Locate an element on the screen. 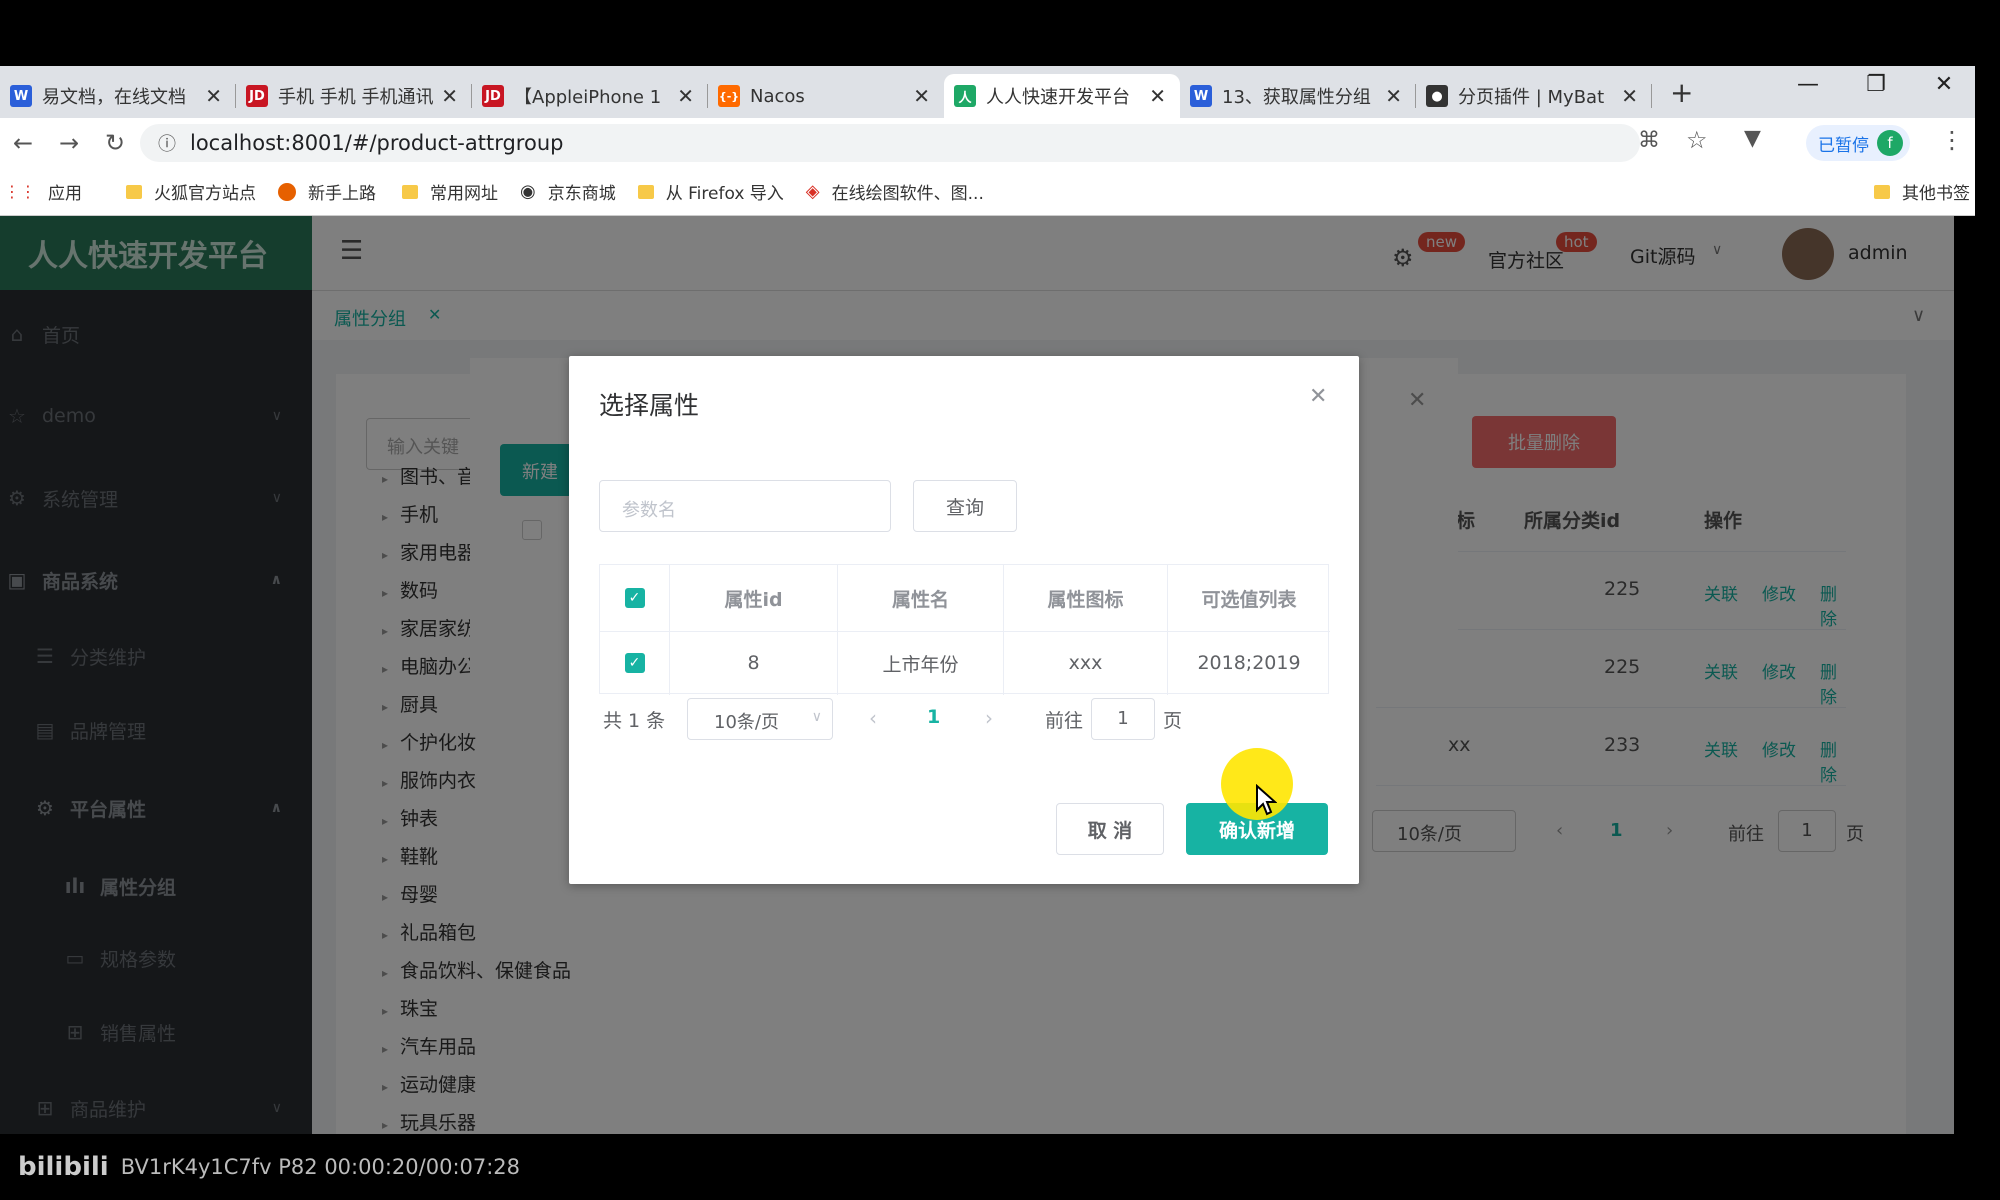  new-tab-icon: + is located at coordinates (1681, 92).